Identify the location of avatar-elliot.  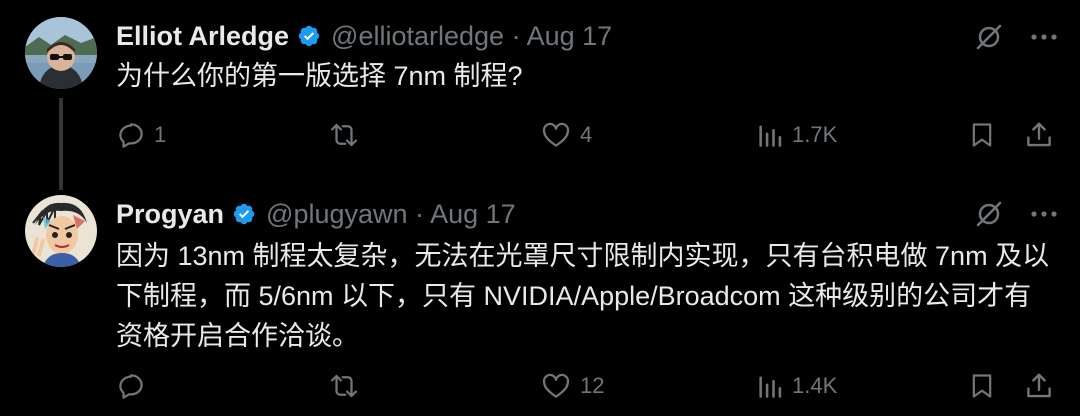
(61, 53).